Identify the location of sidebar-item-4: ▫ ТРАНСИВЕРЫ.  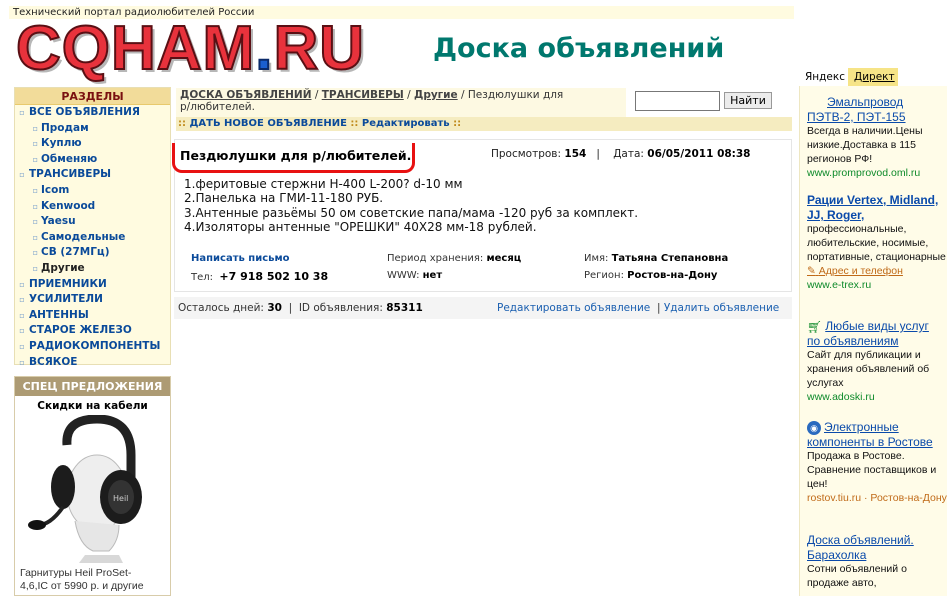
(92, 175).